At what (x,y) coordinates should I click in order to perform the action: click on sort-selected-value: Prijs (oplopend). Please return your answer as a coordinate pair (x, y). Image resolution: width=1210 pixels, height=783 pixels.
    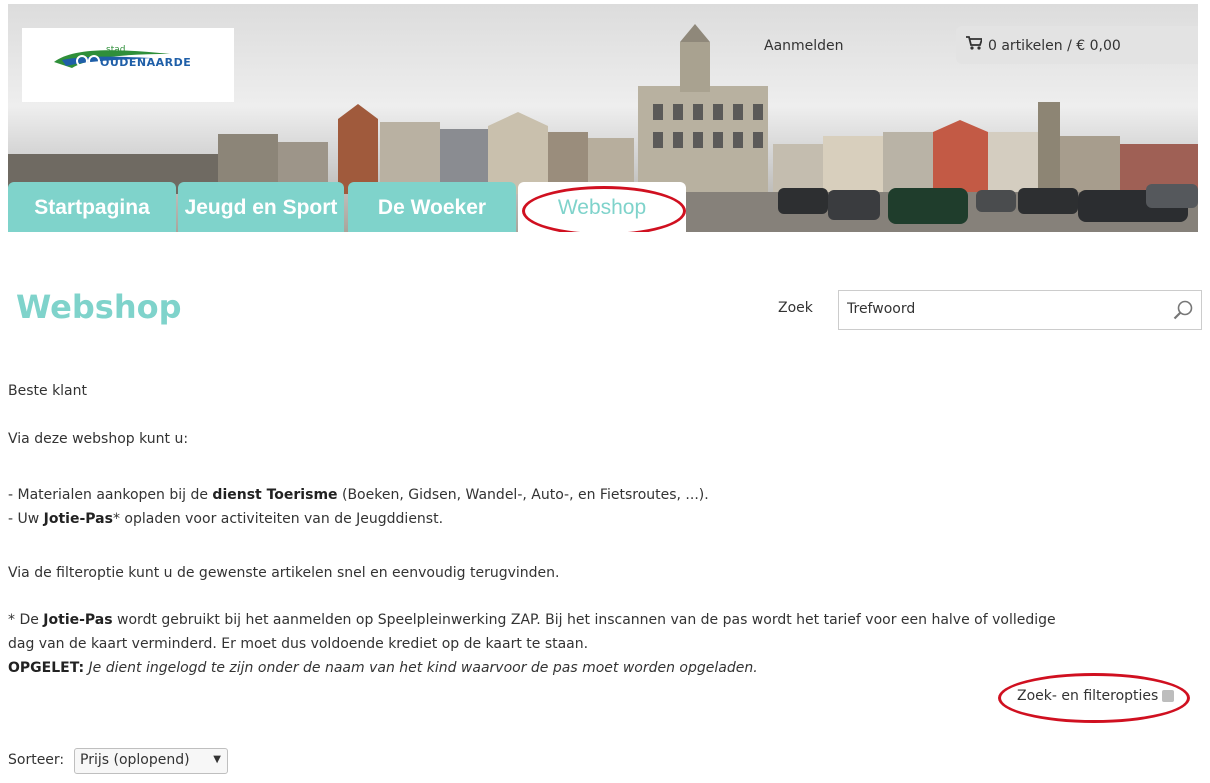
    Looking at the image, I should click on (135, 760).